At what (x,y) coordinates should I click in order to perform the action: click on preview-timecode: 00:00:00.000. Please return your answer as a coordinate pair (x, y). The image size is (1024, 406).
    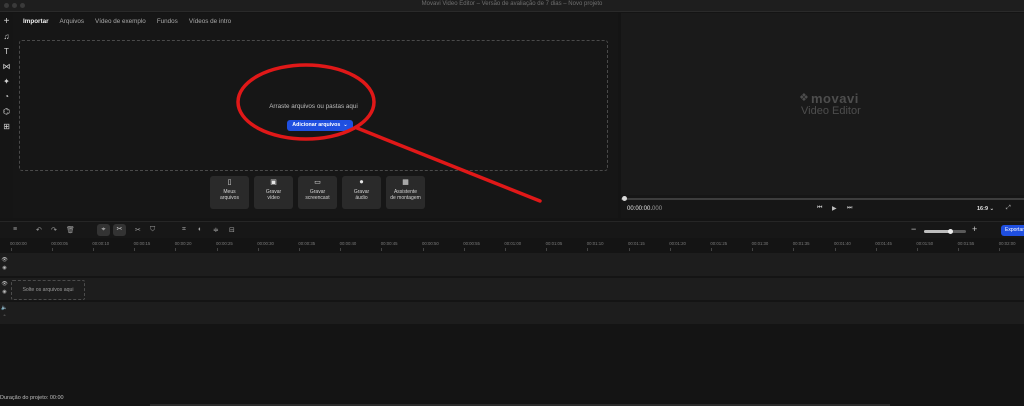
    Looking at the image, I should click on (644, 209).